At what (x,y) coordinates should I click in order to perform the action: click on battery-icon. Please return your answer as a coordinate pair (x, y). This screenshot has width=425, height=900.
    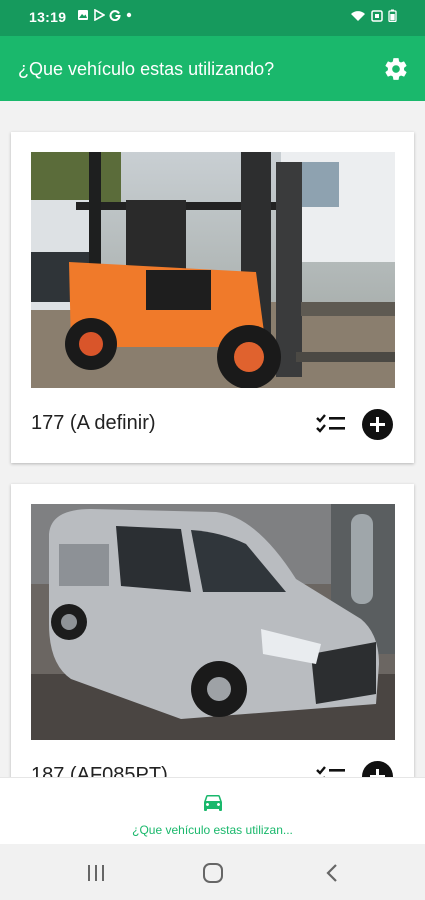
    Looking at the image, I should click on (392, 15).